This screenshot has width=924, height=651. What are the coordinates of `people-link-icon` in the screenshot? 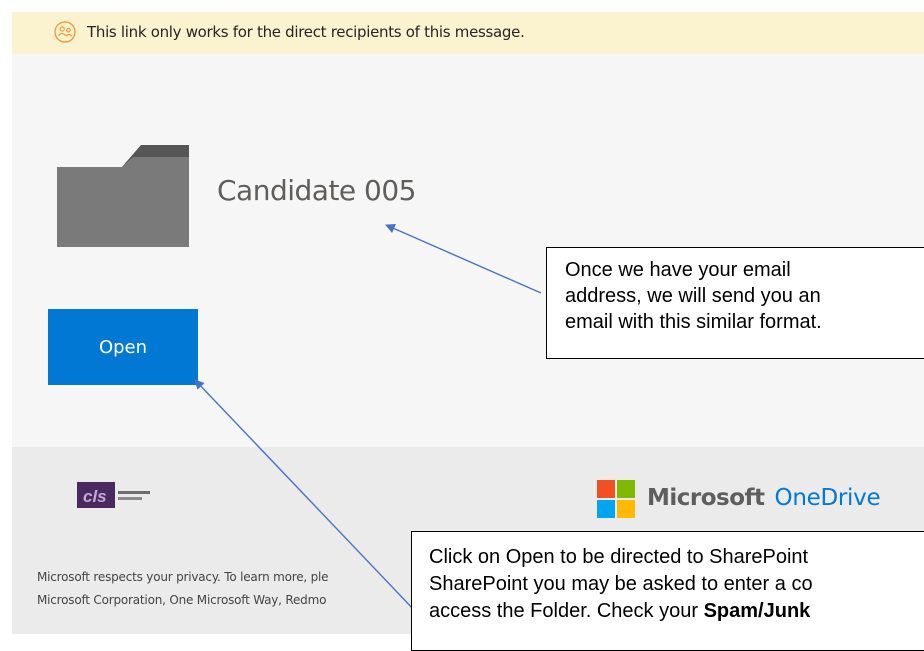 It's located at (65, 32).